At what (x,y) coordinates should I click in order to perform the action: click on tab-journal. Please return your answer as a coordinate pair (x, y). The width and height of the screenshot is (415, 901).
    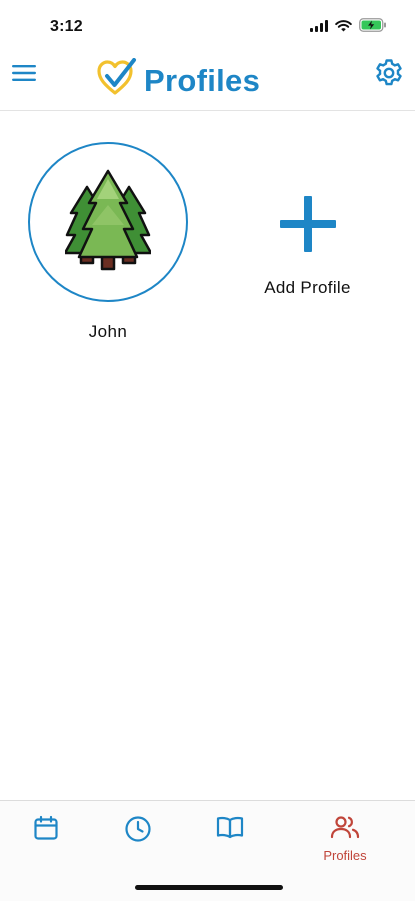
    Looking at the image, I should click on (230, 829).